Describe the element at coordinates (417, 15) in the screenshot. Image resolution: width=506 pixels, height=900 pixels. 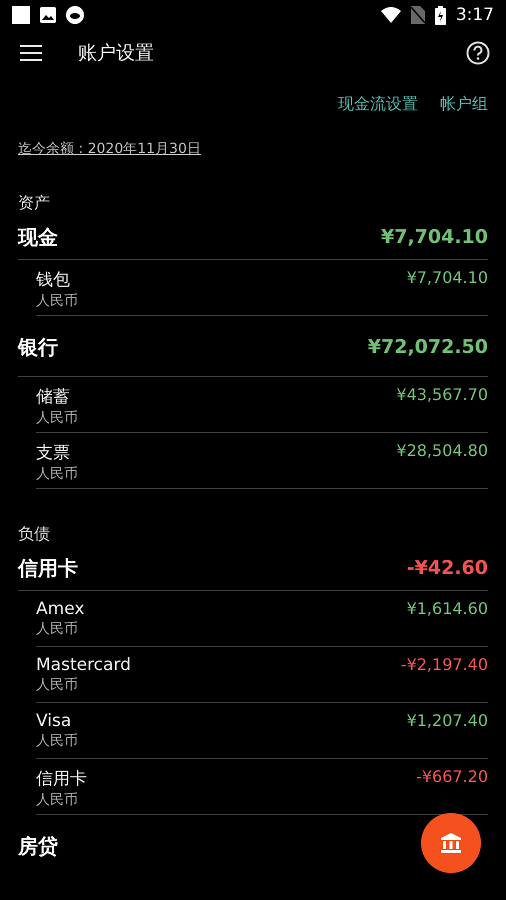
I see `no-sim-icon` at that location.